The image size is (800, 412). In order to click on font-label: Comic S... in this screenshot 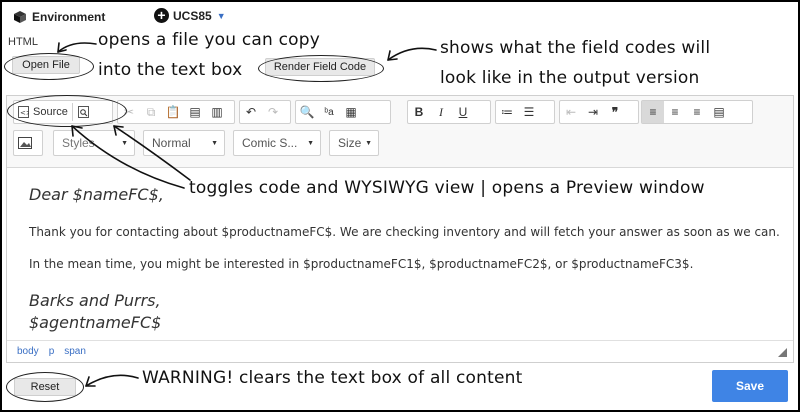, I will do `click(270, 143)`.